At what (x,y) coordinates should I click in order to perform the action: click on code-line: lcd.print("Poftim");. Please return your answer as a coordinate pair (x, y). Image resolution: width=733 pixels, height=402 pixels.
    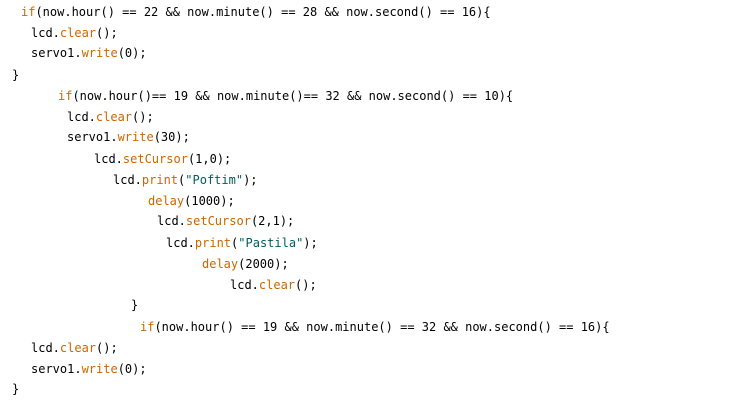
    Looking at the image, I should click on (185, 180).